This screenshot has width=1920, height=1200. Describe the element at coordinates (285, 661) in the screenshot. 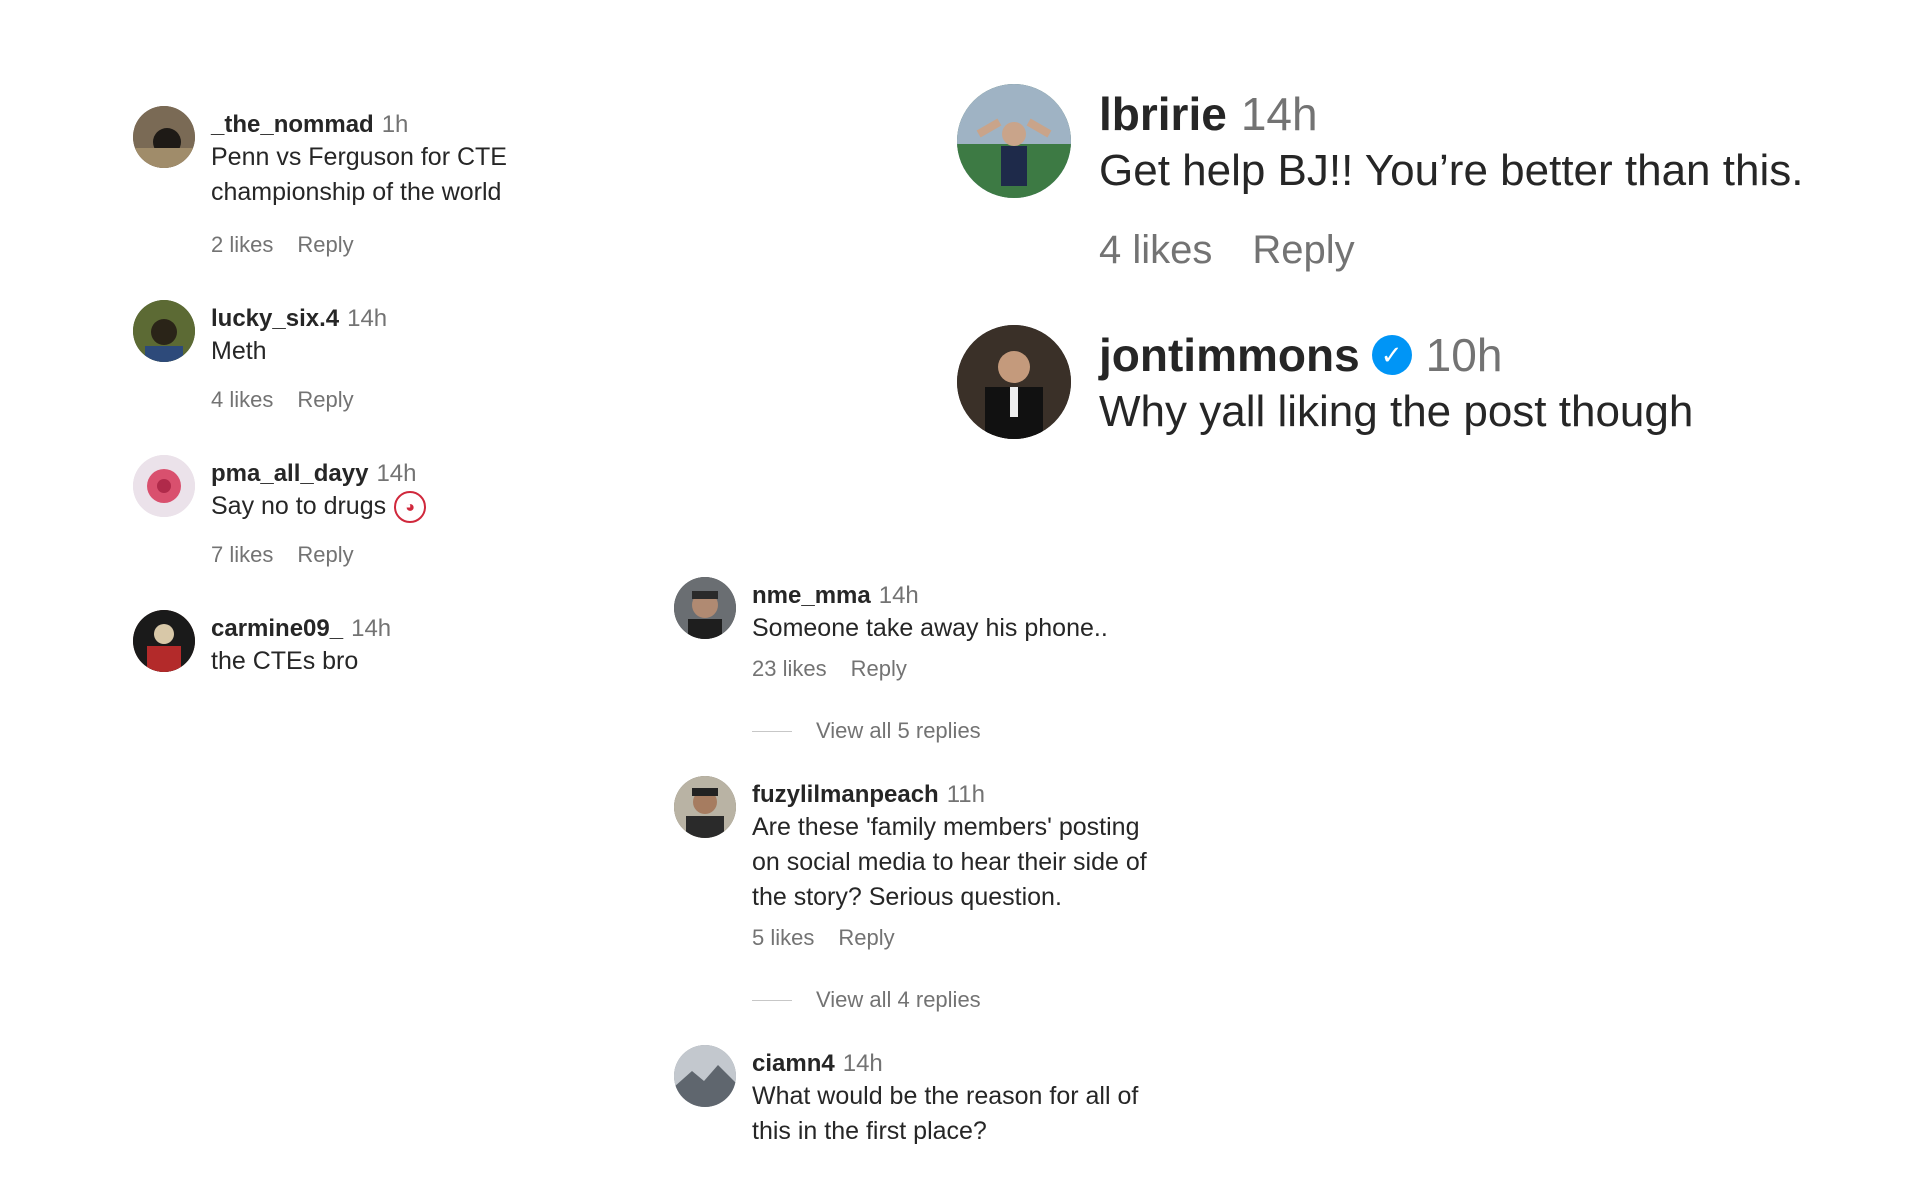

I see `comment-text-line: the CTEs bro` at that location.